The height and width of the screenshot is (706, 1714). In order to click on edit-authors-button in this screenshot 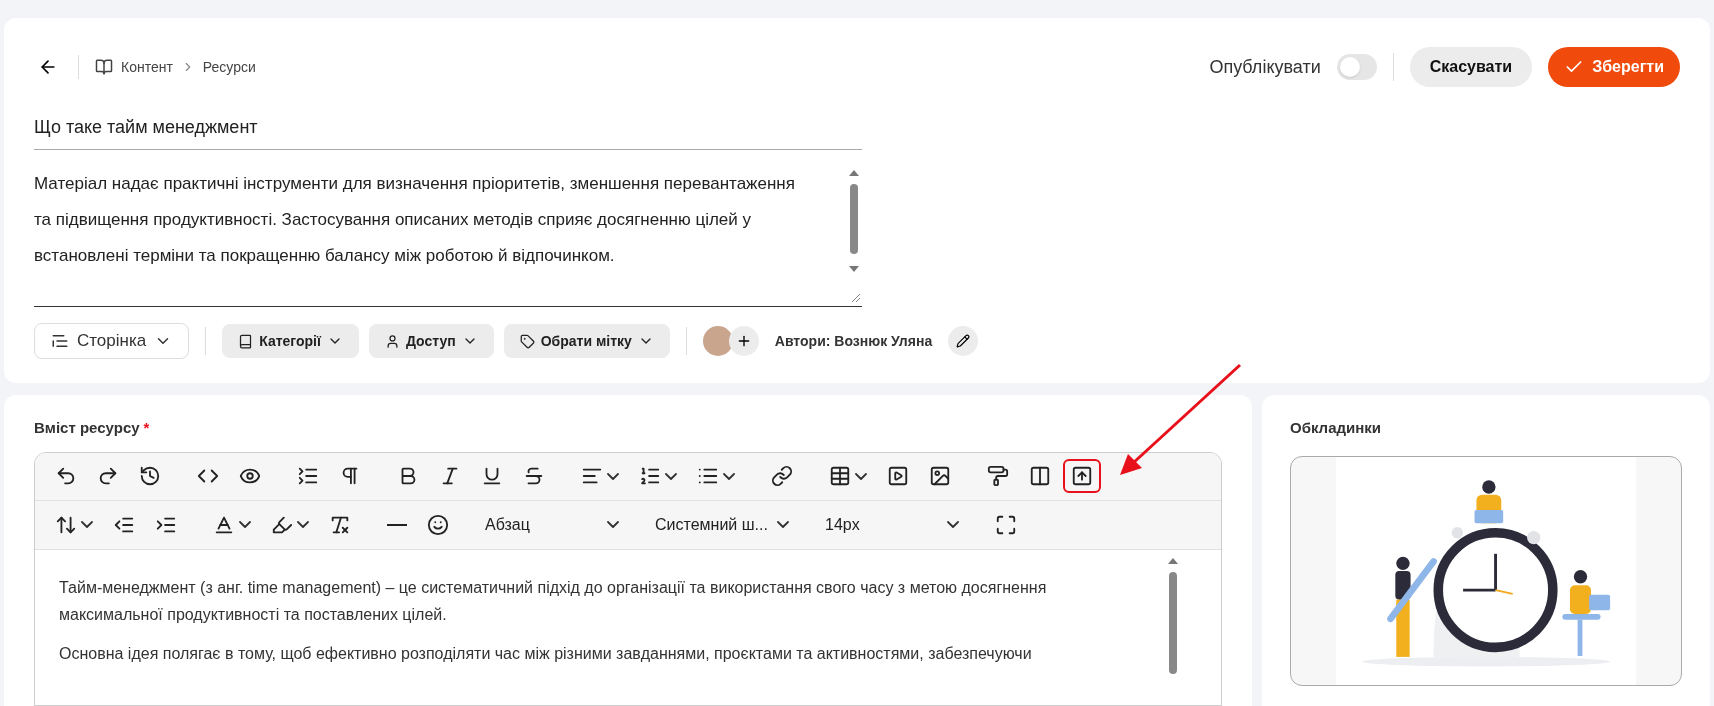, I will do `click(963, 341)`.